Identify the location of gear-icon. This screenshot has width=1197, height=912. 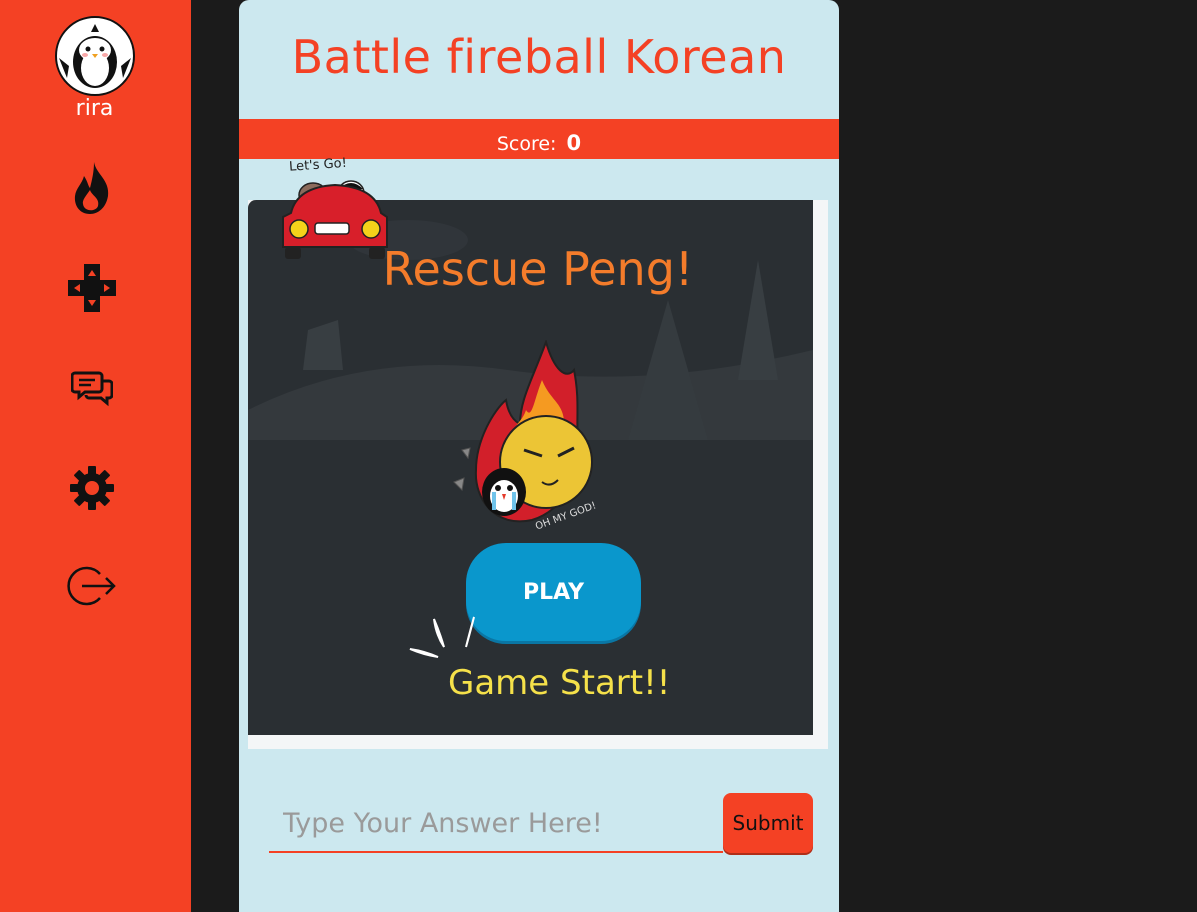
(92, 488).